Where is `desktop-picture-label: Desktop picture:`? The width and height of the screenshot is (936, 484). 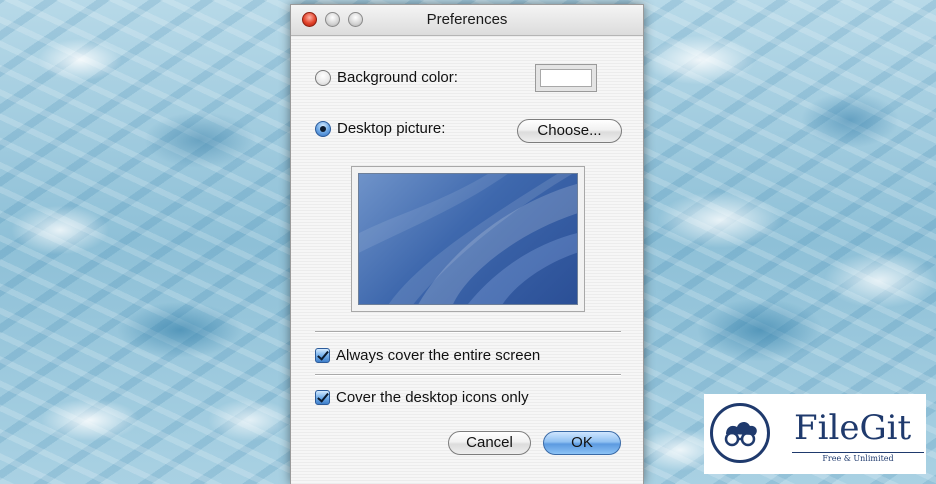 desktop-picture-label: Desktop picture: is located at coordinates (391, 128).